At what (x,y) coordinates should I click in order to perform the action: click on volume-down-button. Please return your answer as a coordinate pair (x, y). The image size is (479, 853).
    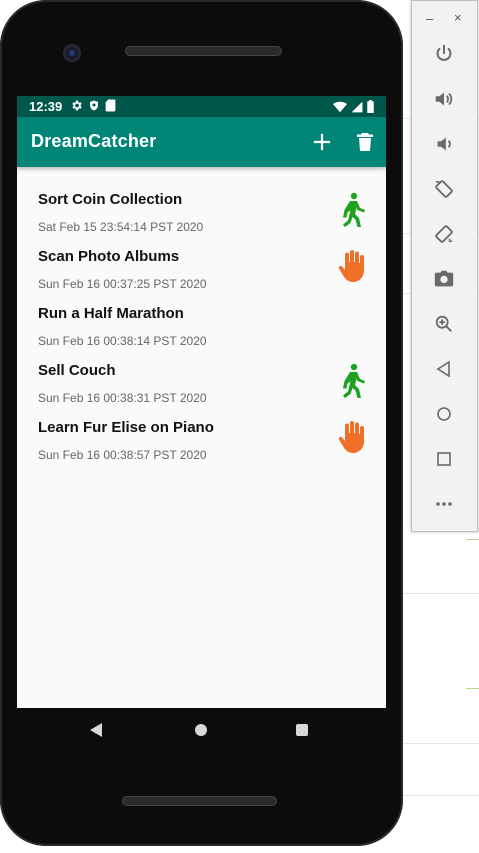
    Looking at the image, I should click on (444, 144).